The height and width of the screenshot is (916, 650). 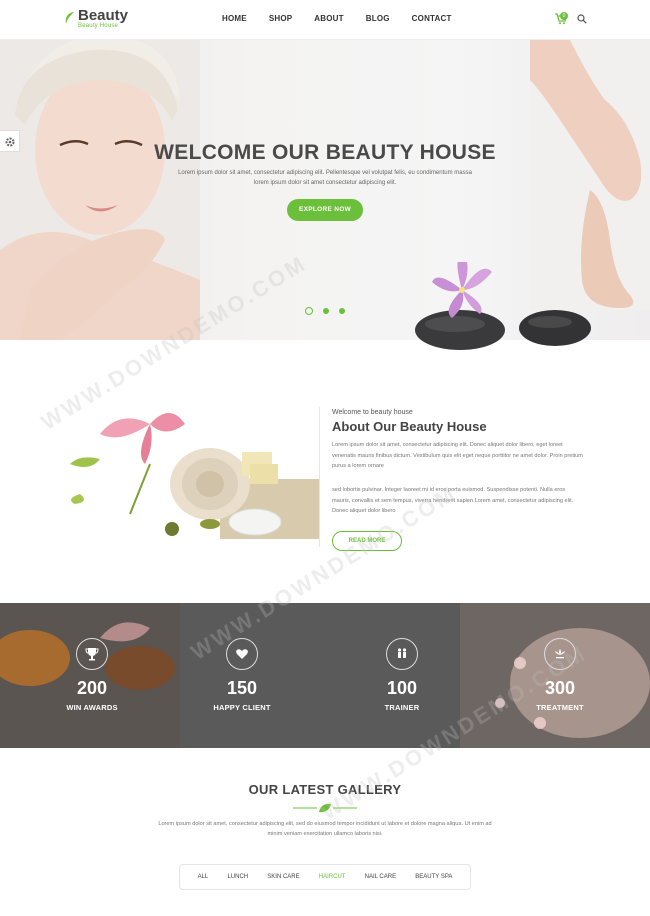 What do you see at coordinates (328, 18) in the screenshot?
I see `nav-about: ABOUT` at bounding box center [328, 18].